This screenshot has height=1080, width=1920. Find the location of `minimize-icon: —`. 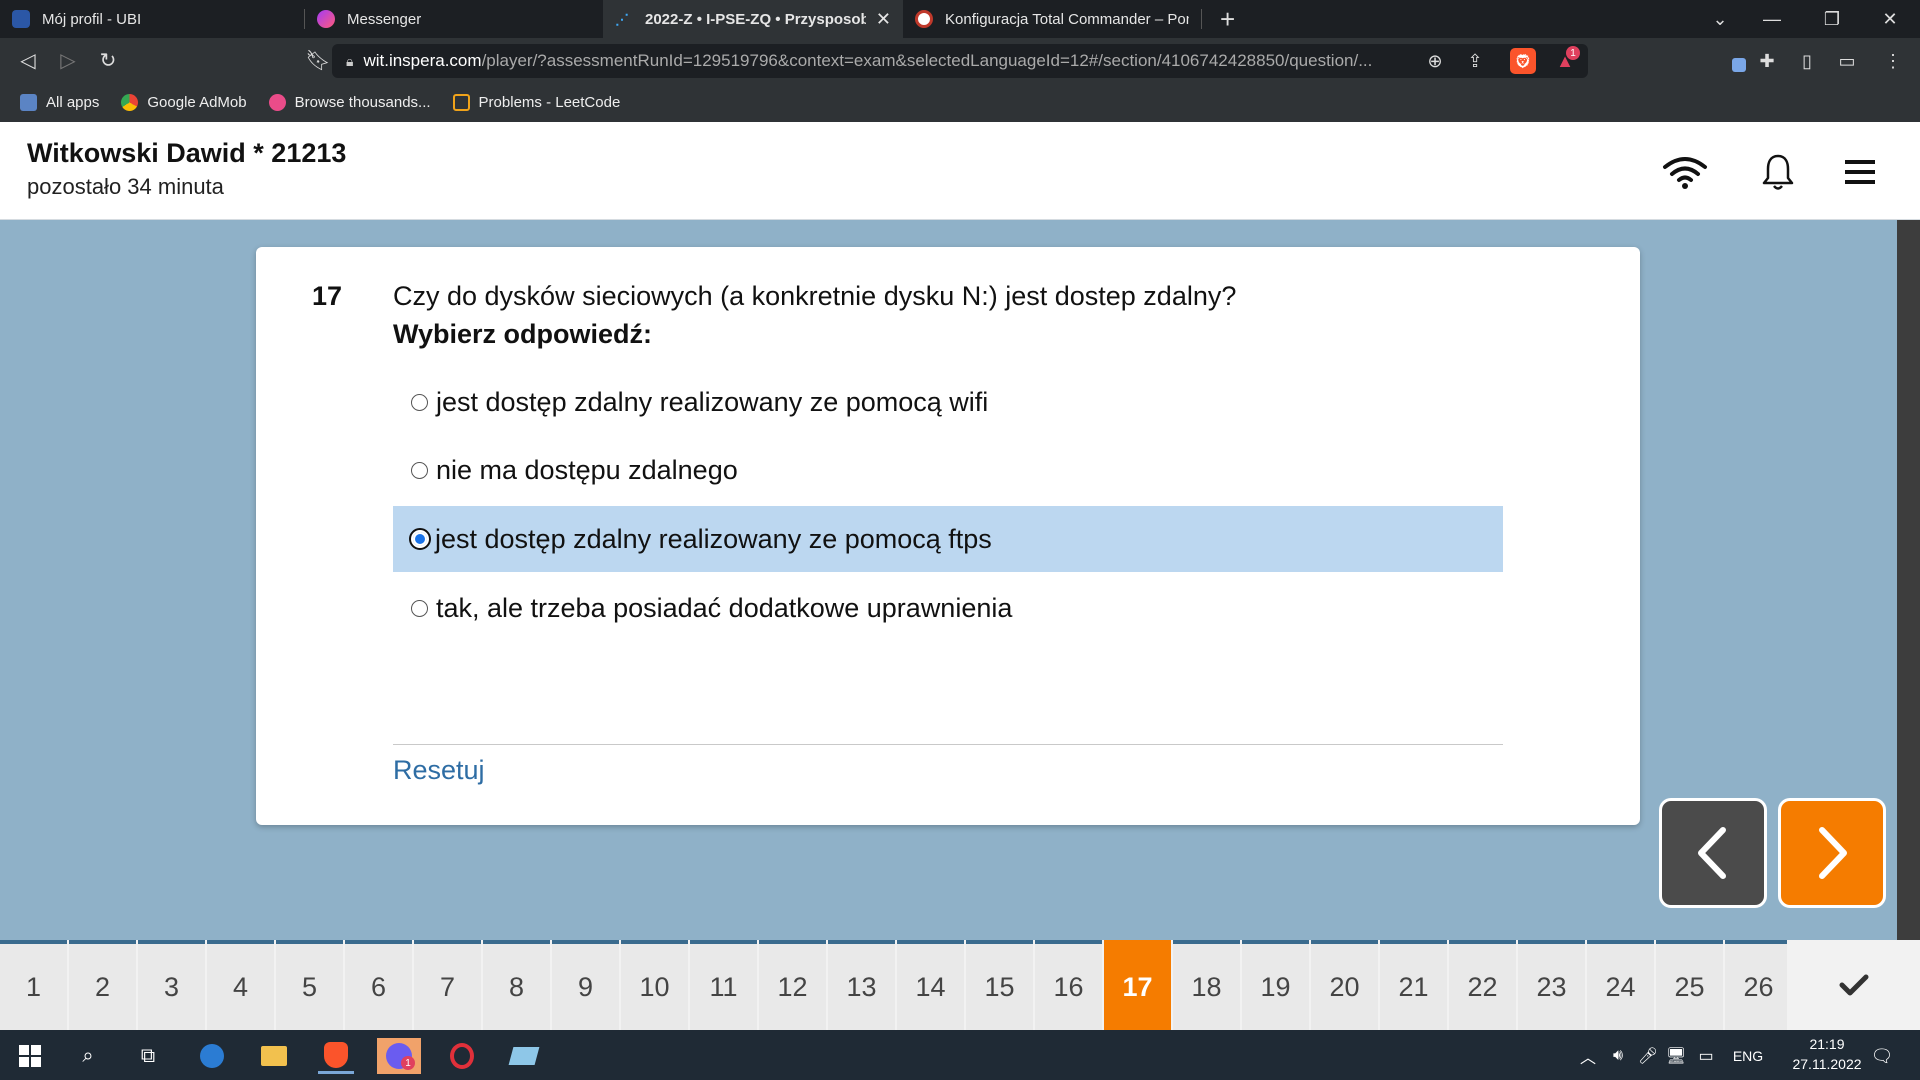

minimize-icon: — is located at coordinates (1772, 19).